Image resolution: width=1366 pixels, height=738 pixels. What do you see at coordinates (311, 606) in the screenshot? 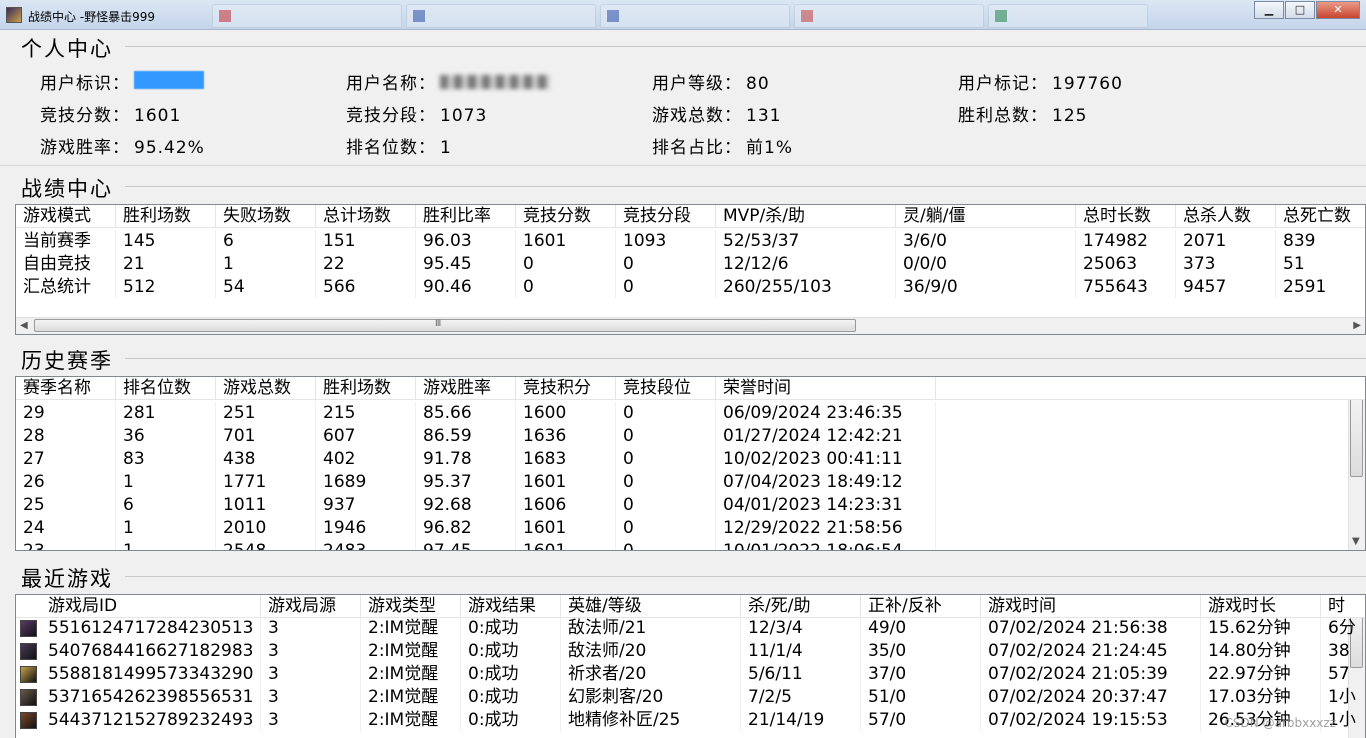
I see `column-header: 游戏局源` at bounding box center [311, 606].